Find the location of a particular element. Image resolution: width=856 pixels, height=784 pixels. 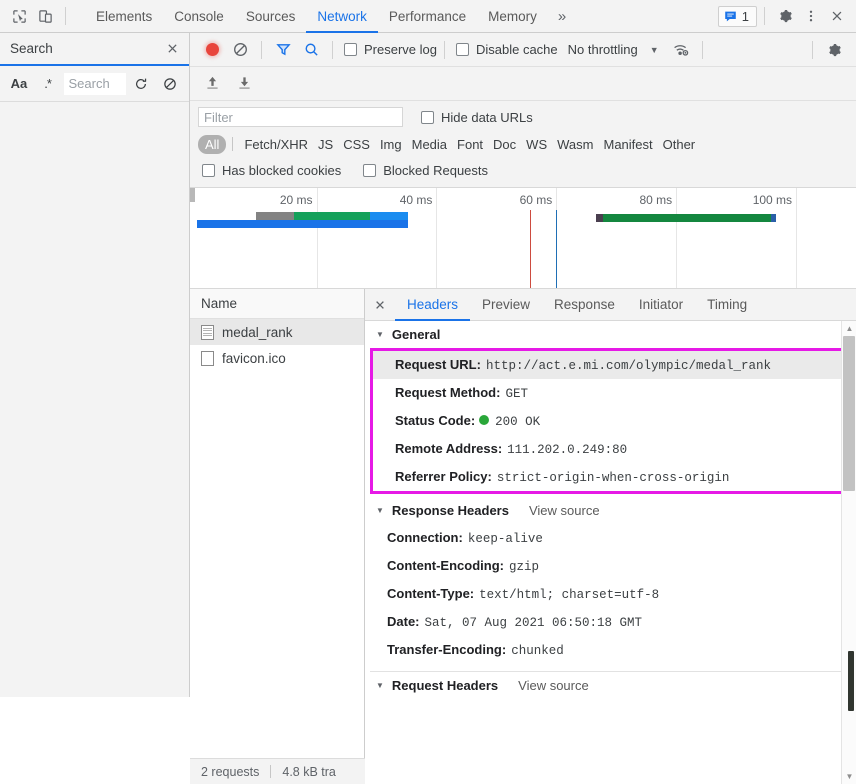

filter-type-js: JS is located at coordinates (325, 144).